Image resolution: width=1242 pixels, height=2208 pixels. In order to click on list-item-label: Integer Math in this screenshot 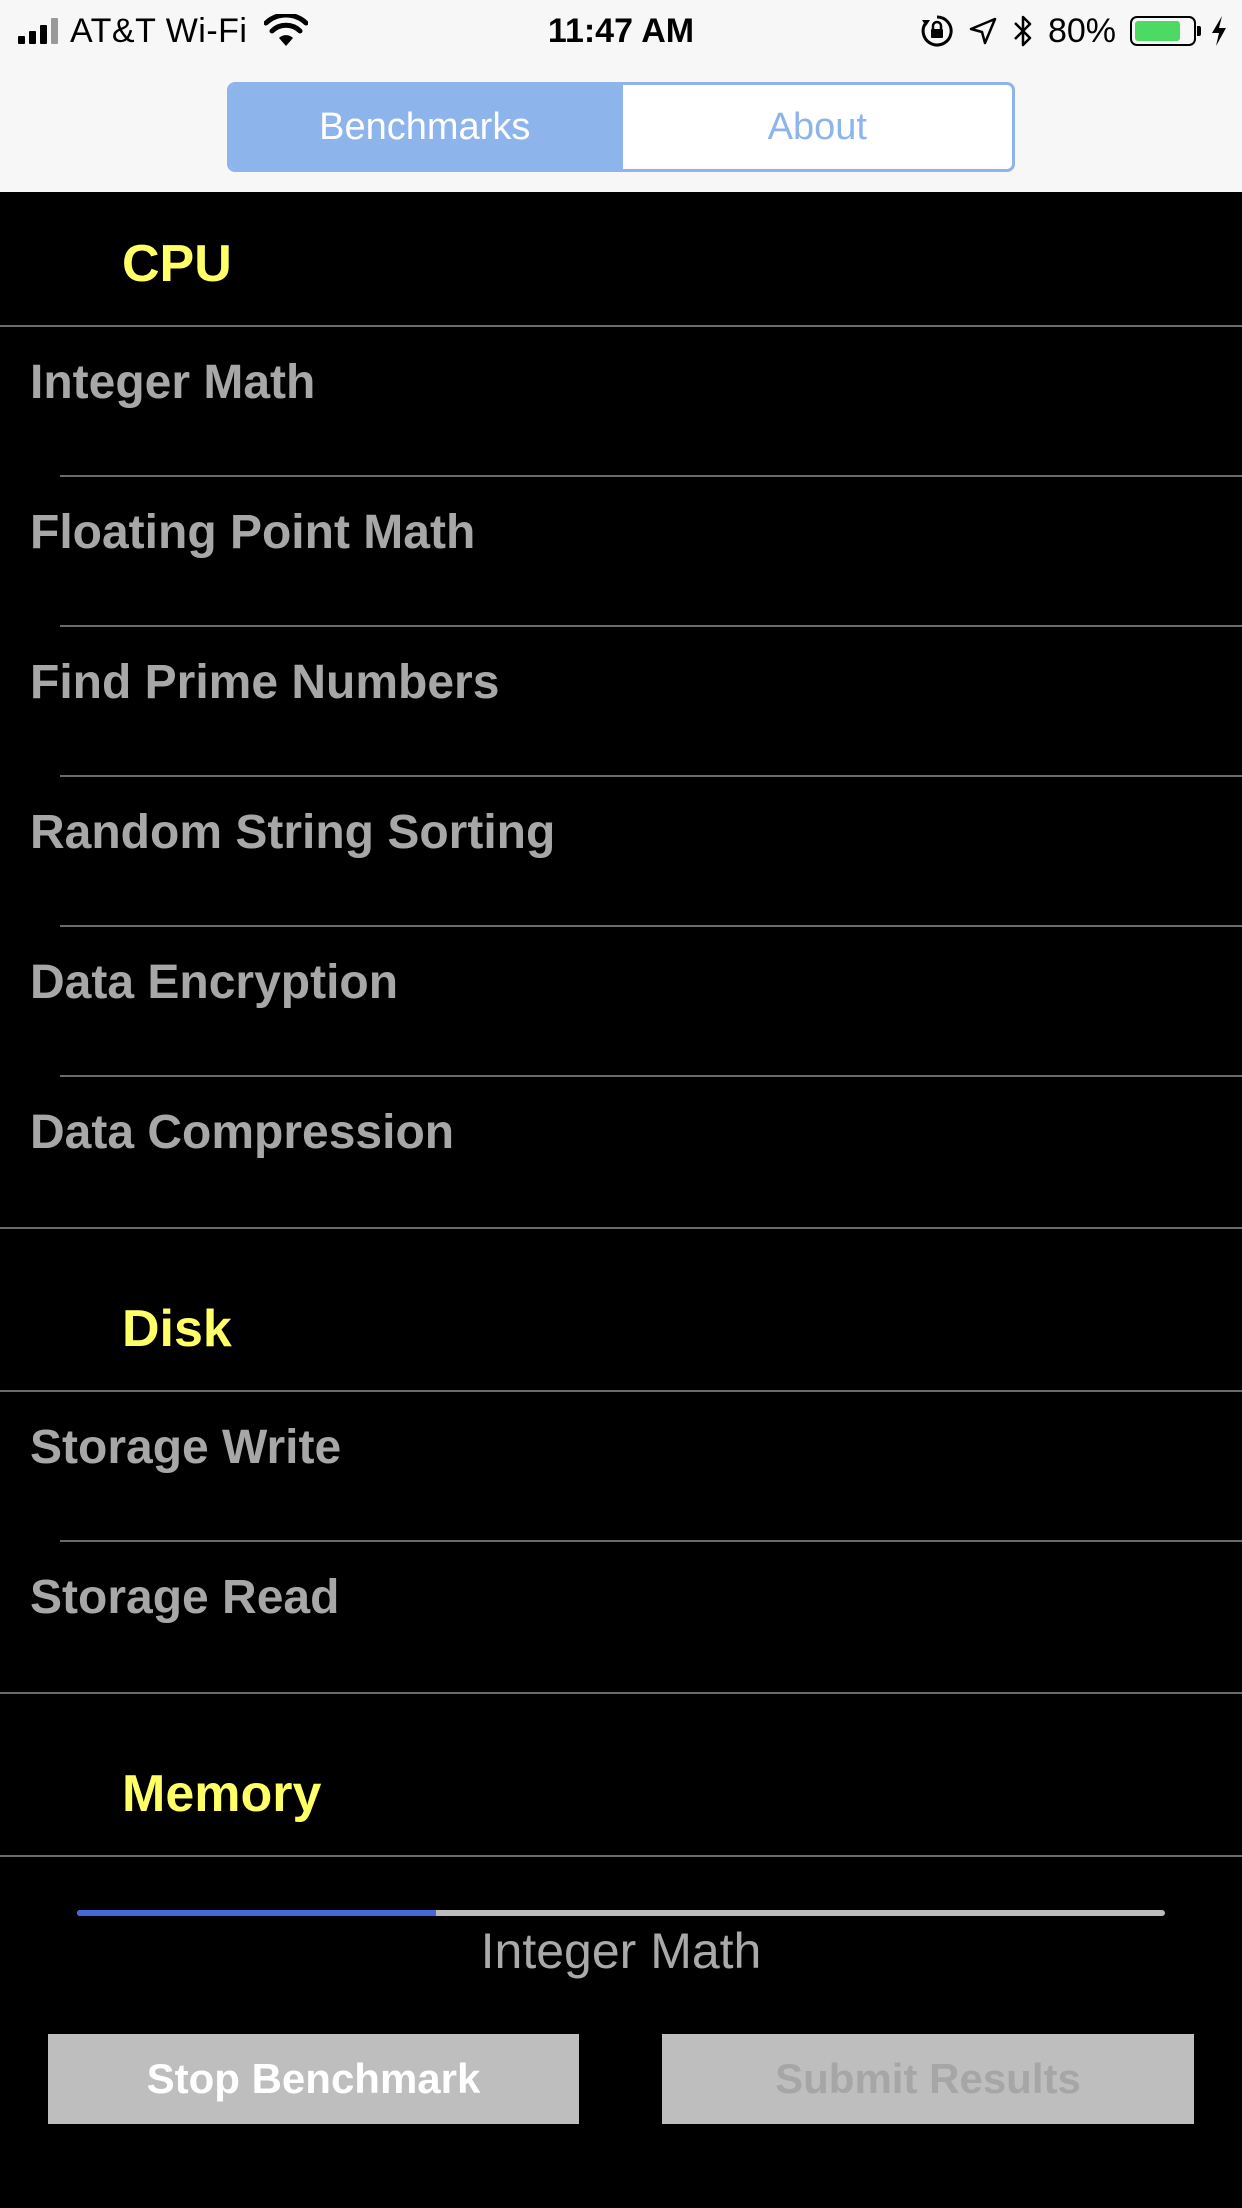, I will do `click(173, 382)`.